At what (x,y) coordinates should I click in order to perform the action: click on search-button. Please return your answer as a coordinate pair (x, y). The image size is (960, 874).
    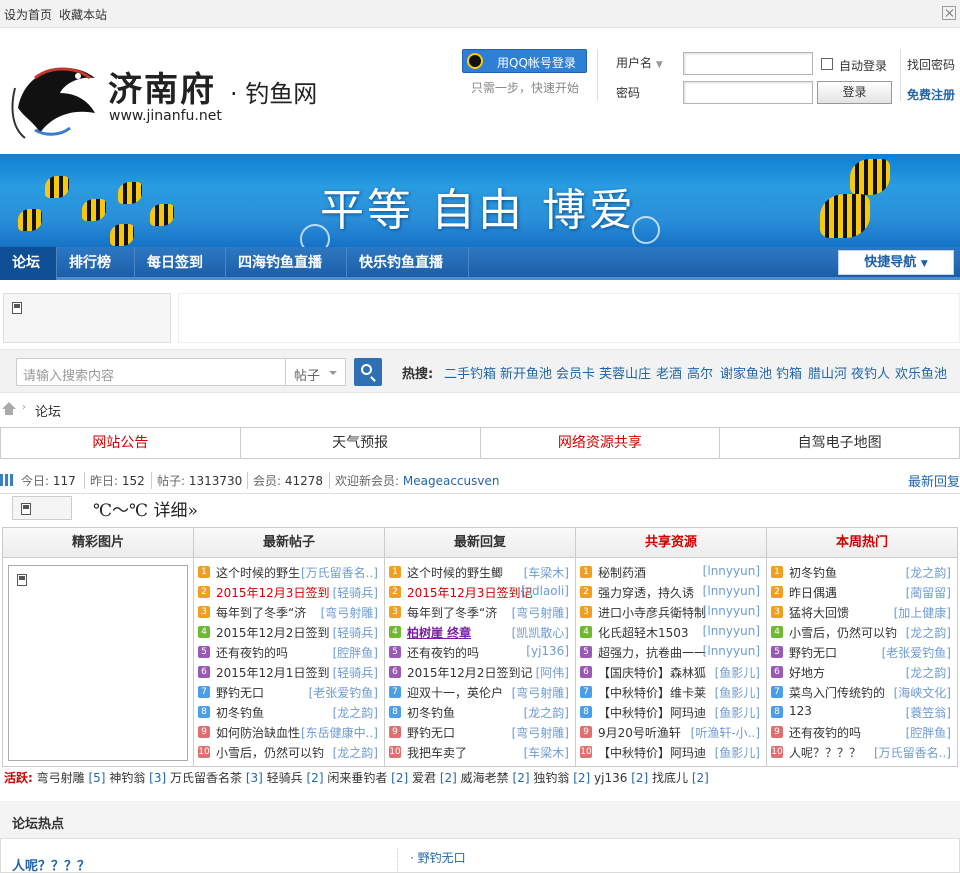
    Looking at the image, I should click on (368, 372).